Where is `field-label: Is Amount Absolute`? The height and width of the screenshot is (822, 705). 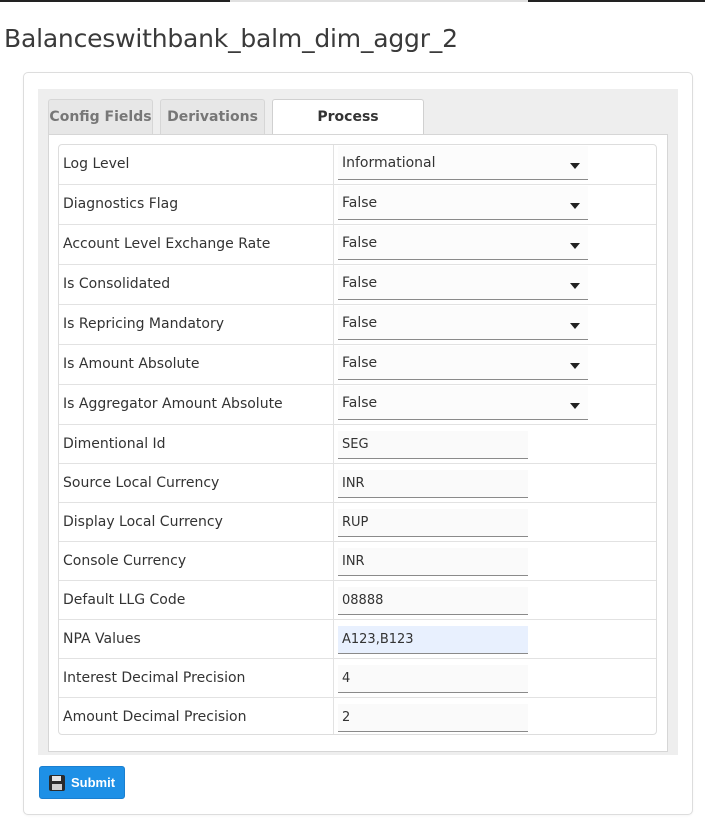 field-label: Is Amount Absolute is located at coordinates (131, 364).